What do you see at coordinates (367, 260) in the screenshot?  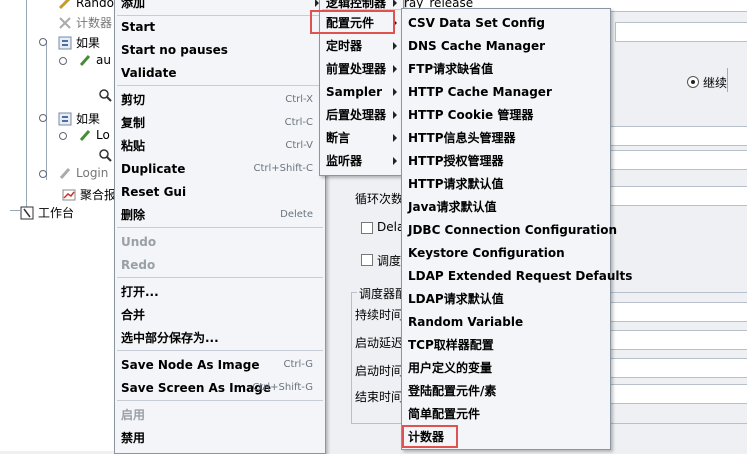 I see `scheduler-checkbox` at bounding box center [367, 260].